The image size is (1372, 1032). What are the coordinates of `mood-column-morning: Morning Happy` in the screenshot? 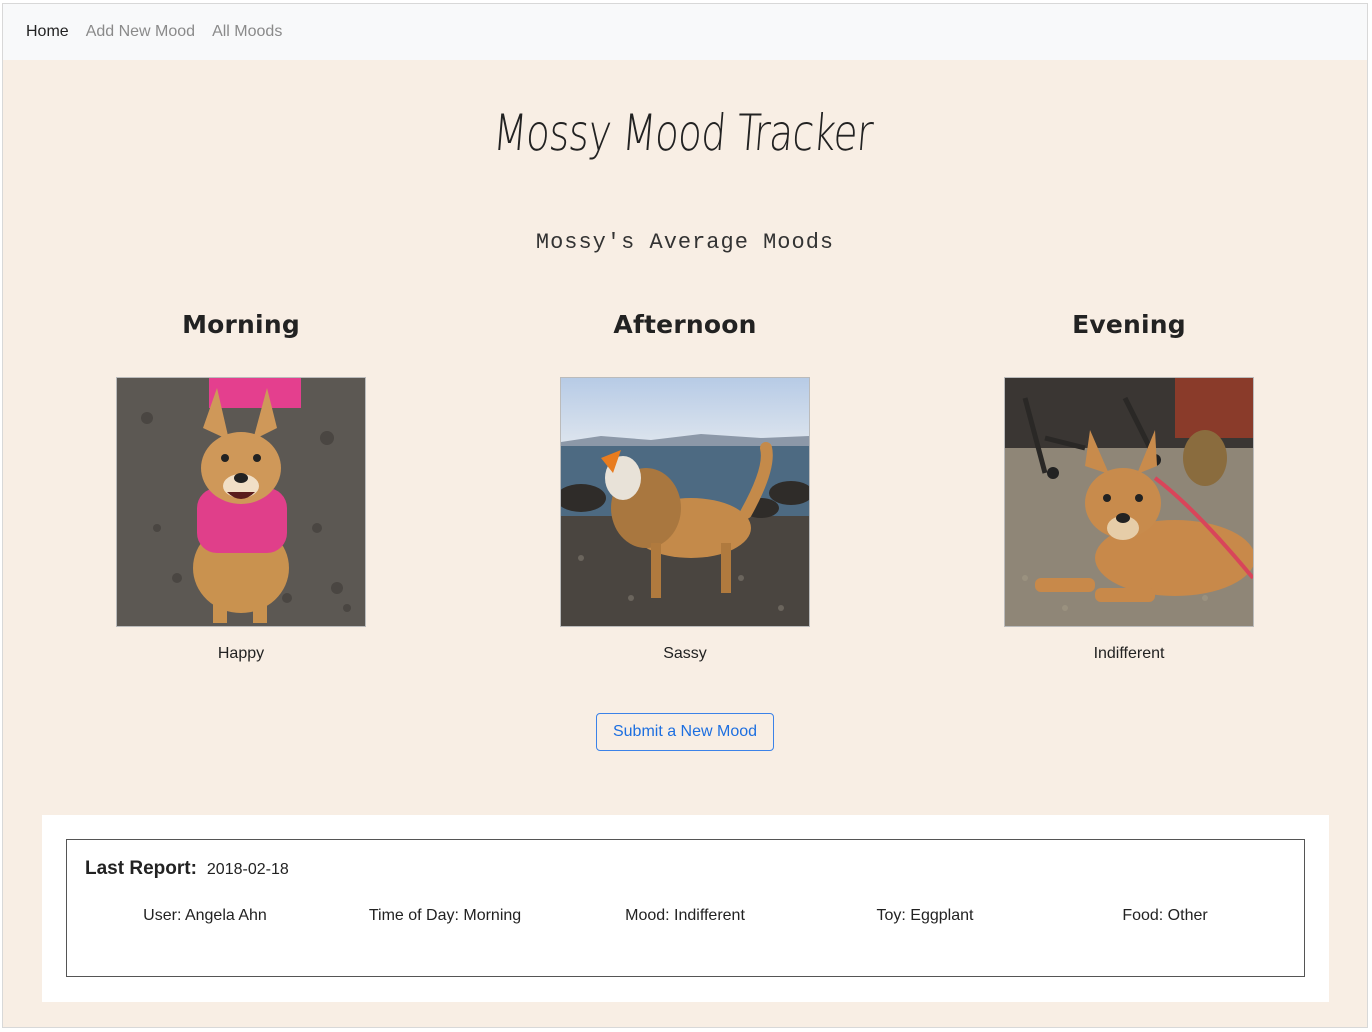 It's located at (241, 486).